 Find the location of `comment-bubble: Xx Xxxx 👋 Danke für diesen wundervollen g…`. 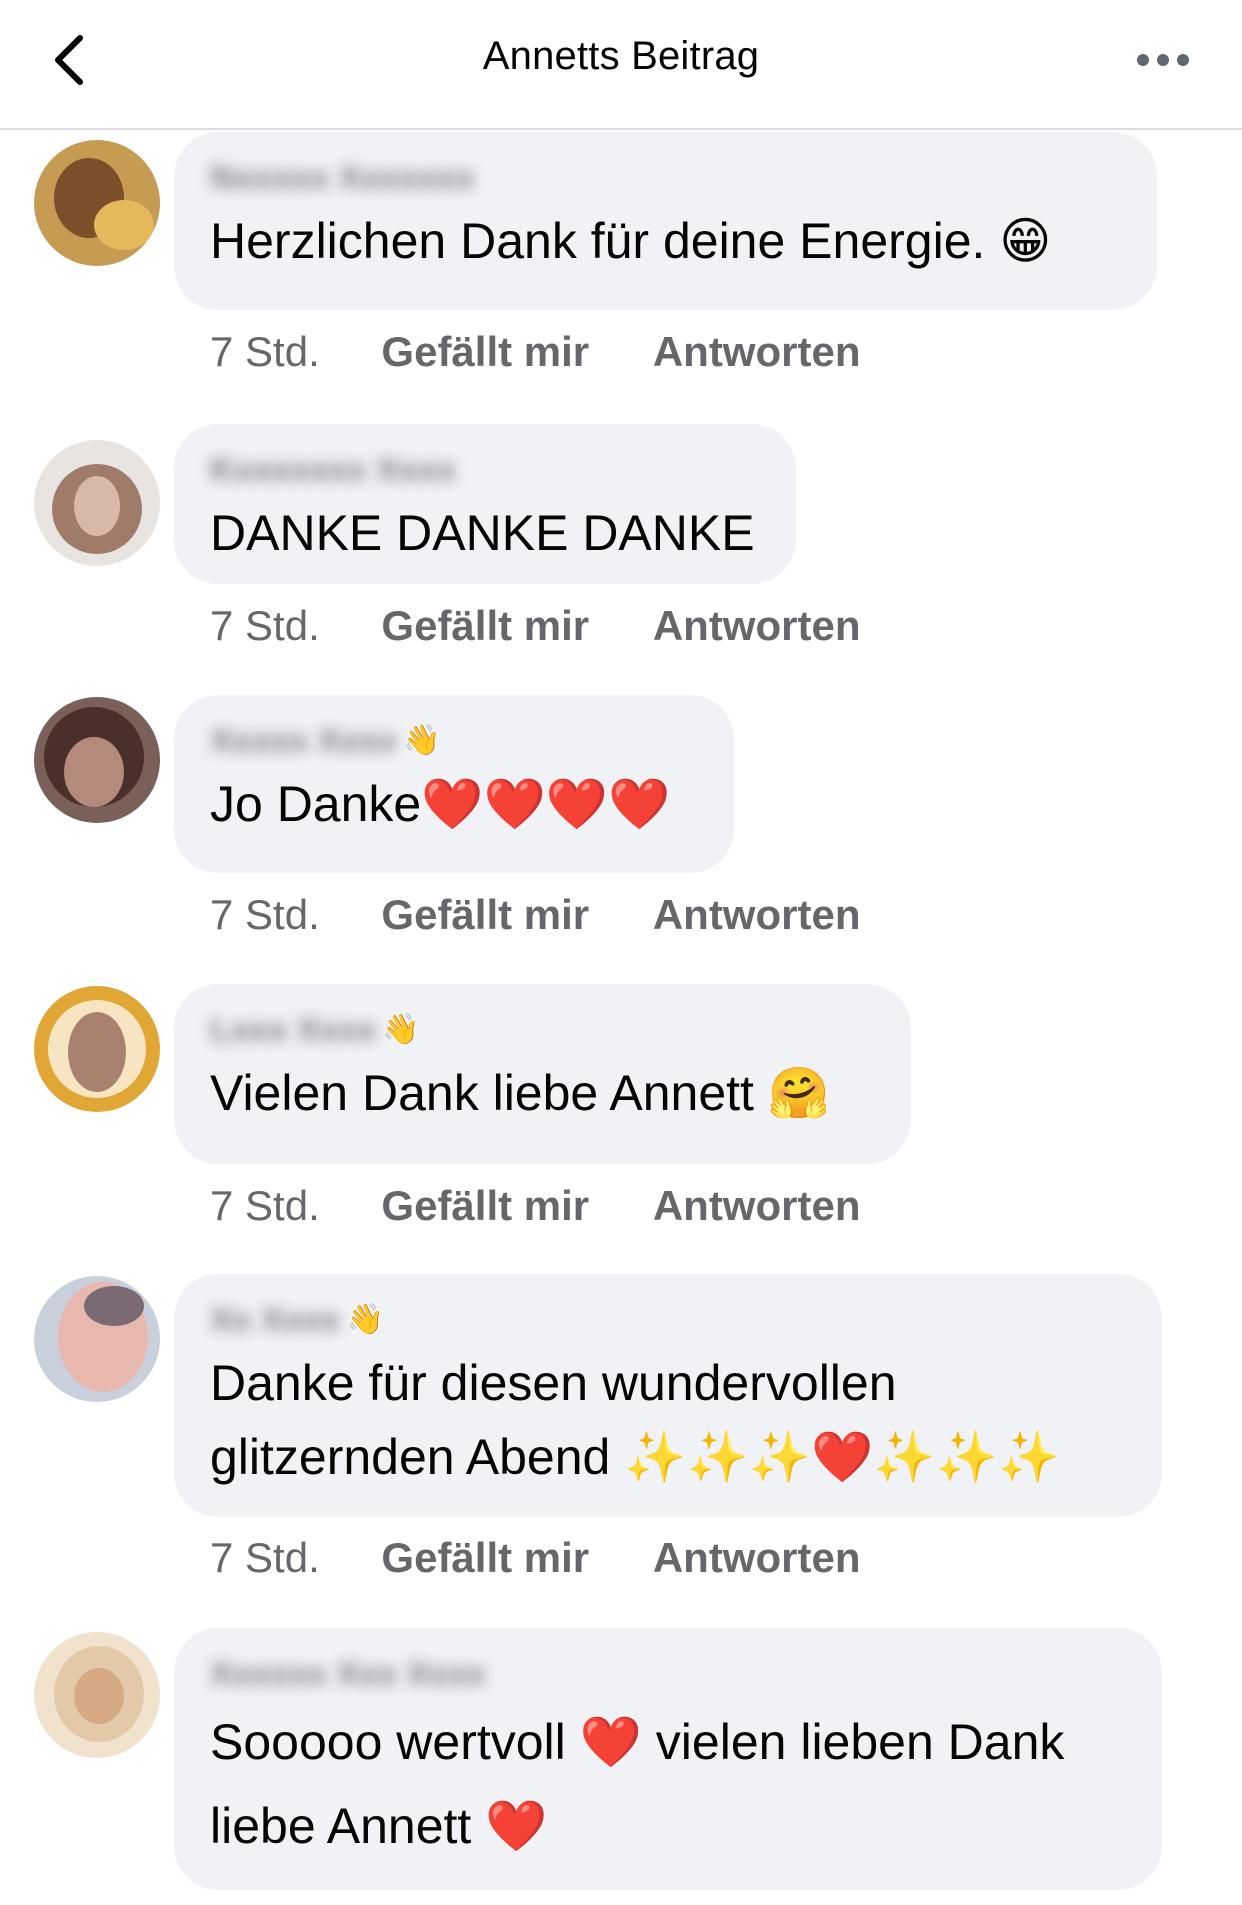

comment-bubble: Xx Xxxx 👋 Danke für diesen wundervollen g… is located at coordinates (668, 1395).